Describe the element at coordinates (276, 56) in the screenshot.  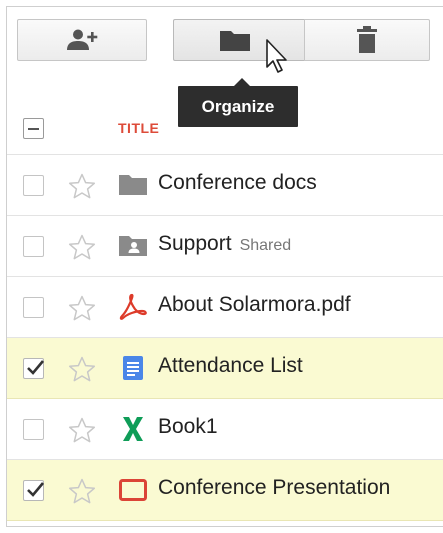
I see `mouse-cursor-icon` at that location.